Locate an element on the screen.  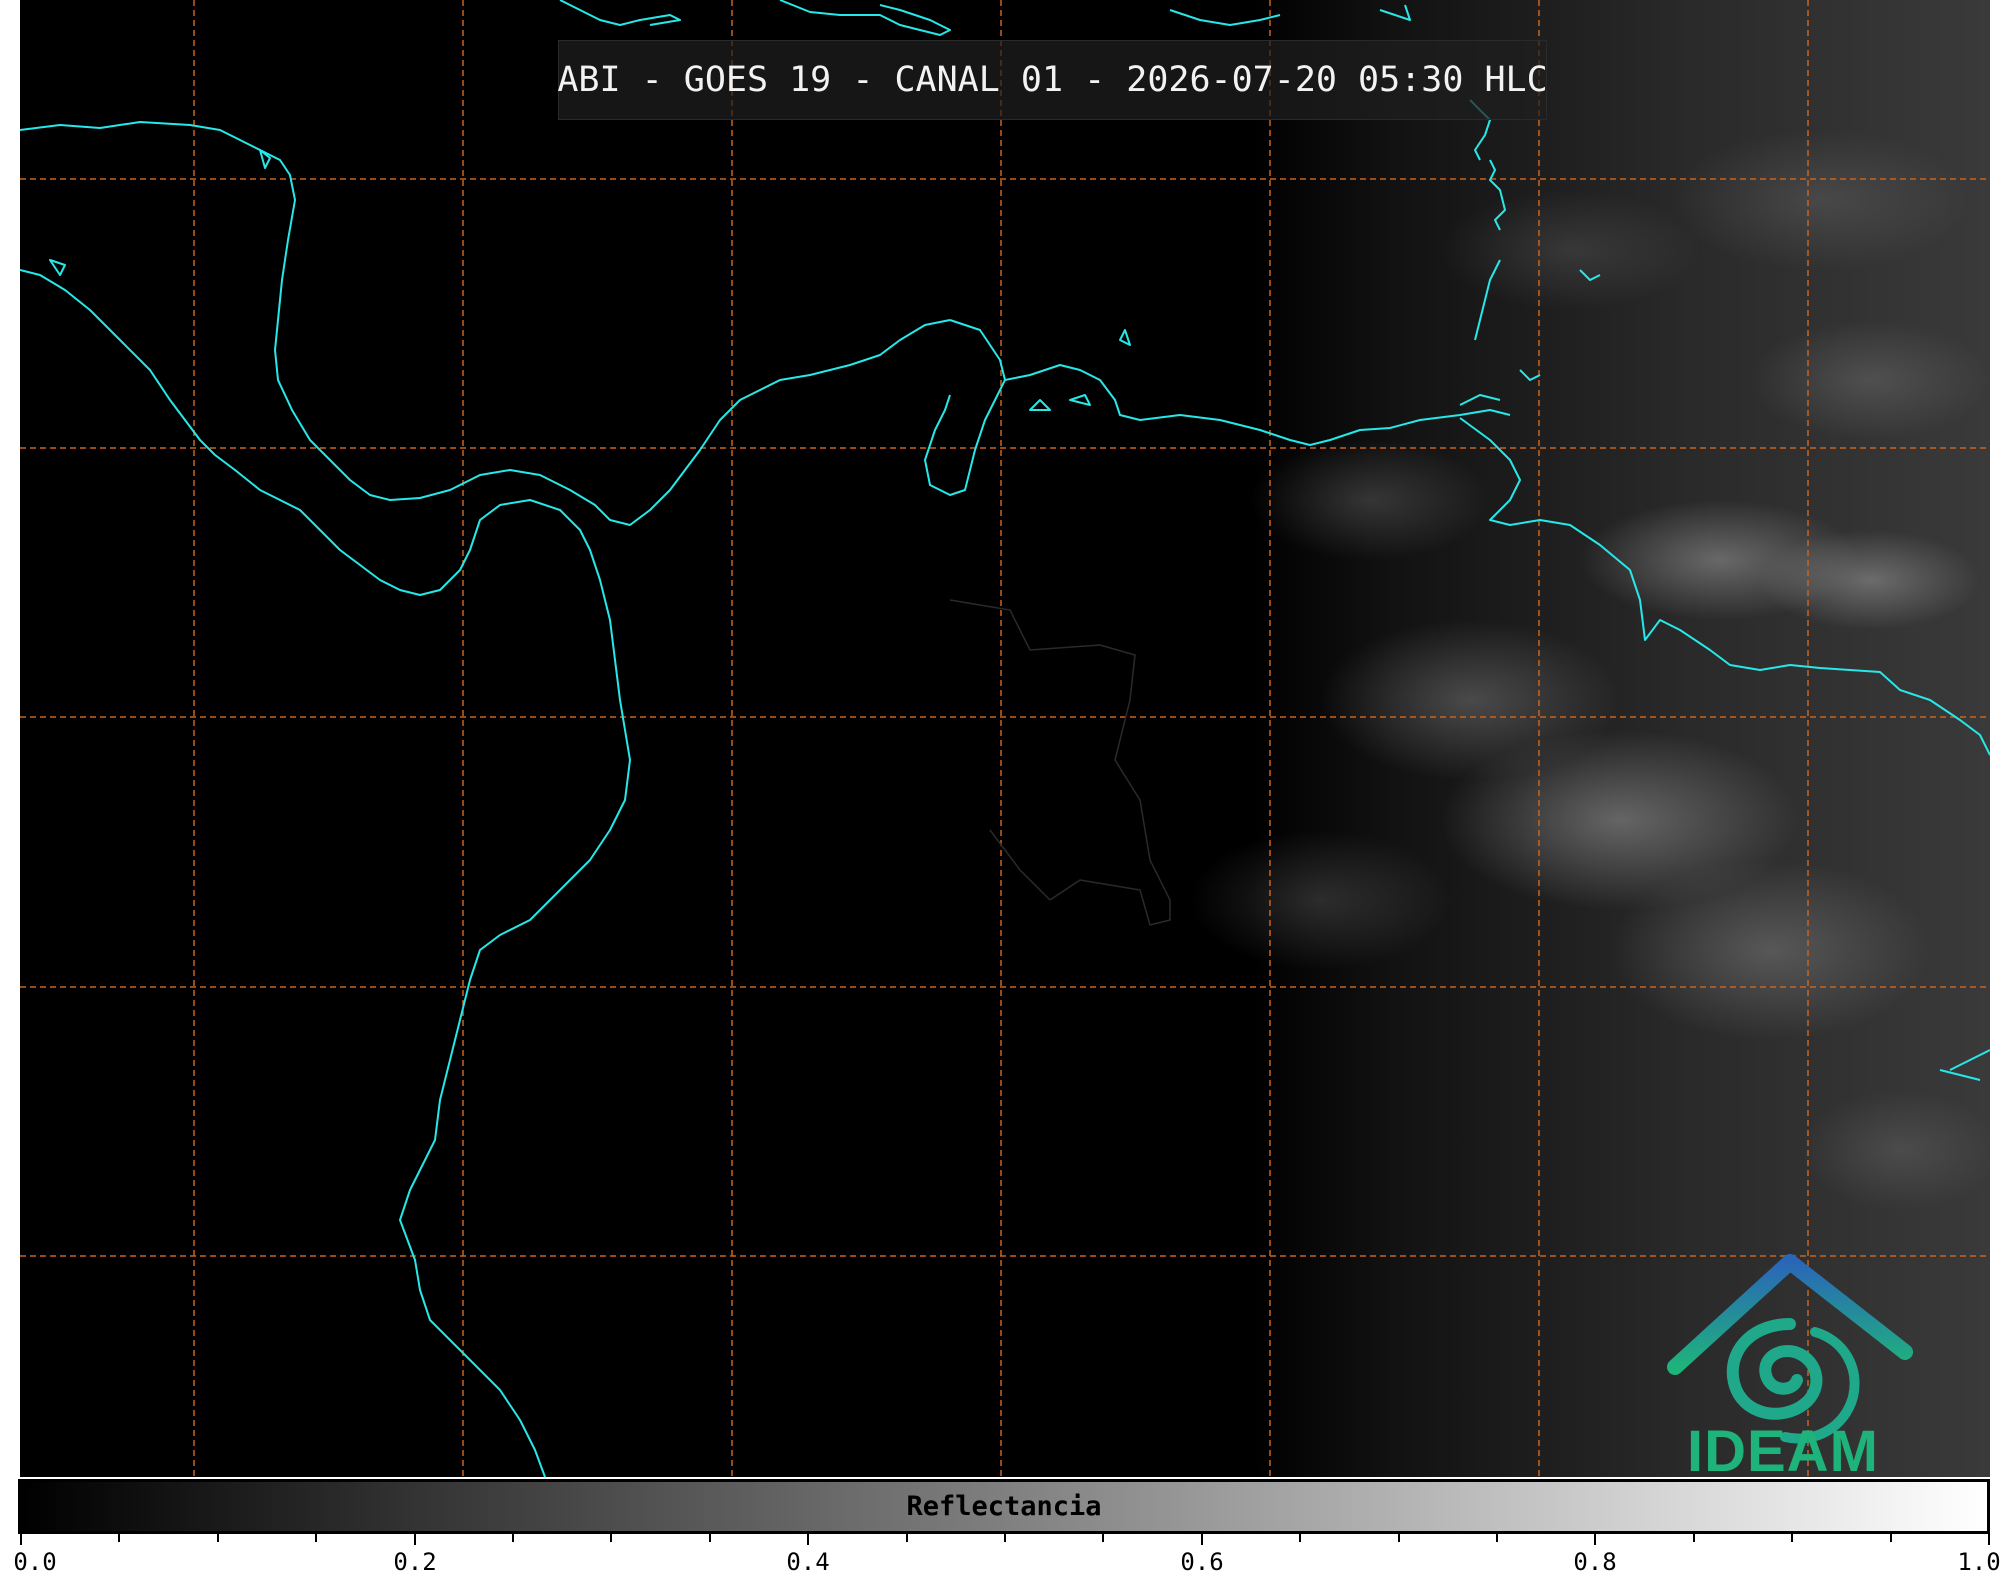
colorbar-tick-label: 0.0 is located at coordinates (35, 1562).